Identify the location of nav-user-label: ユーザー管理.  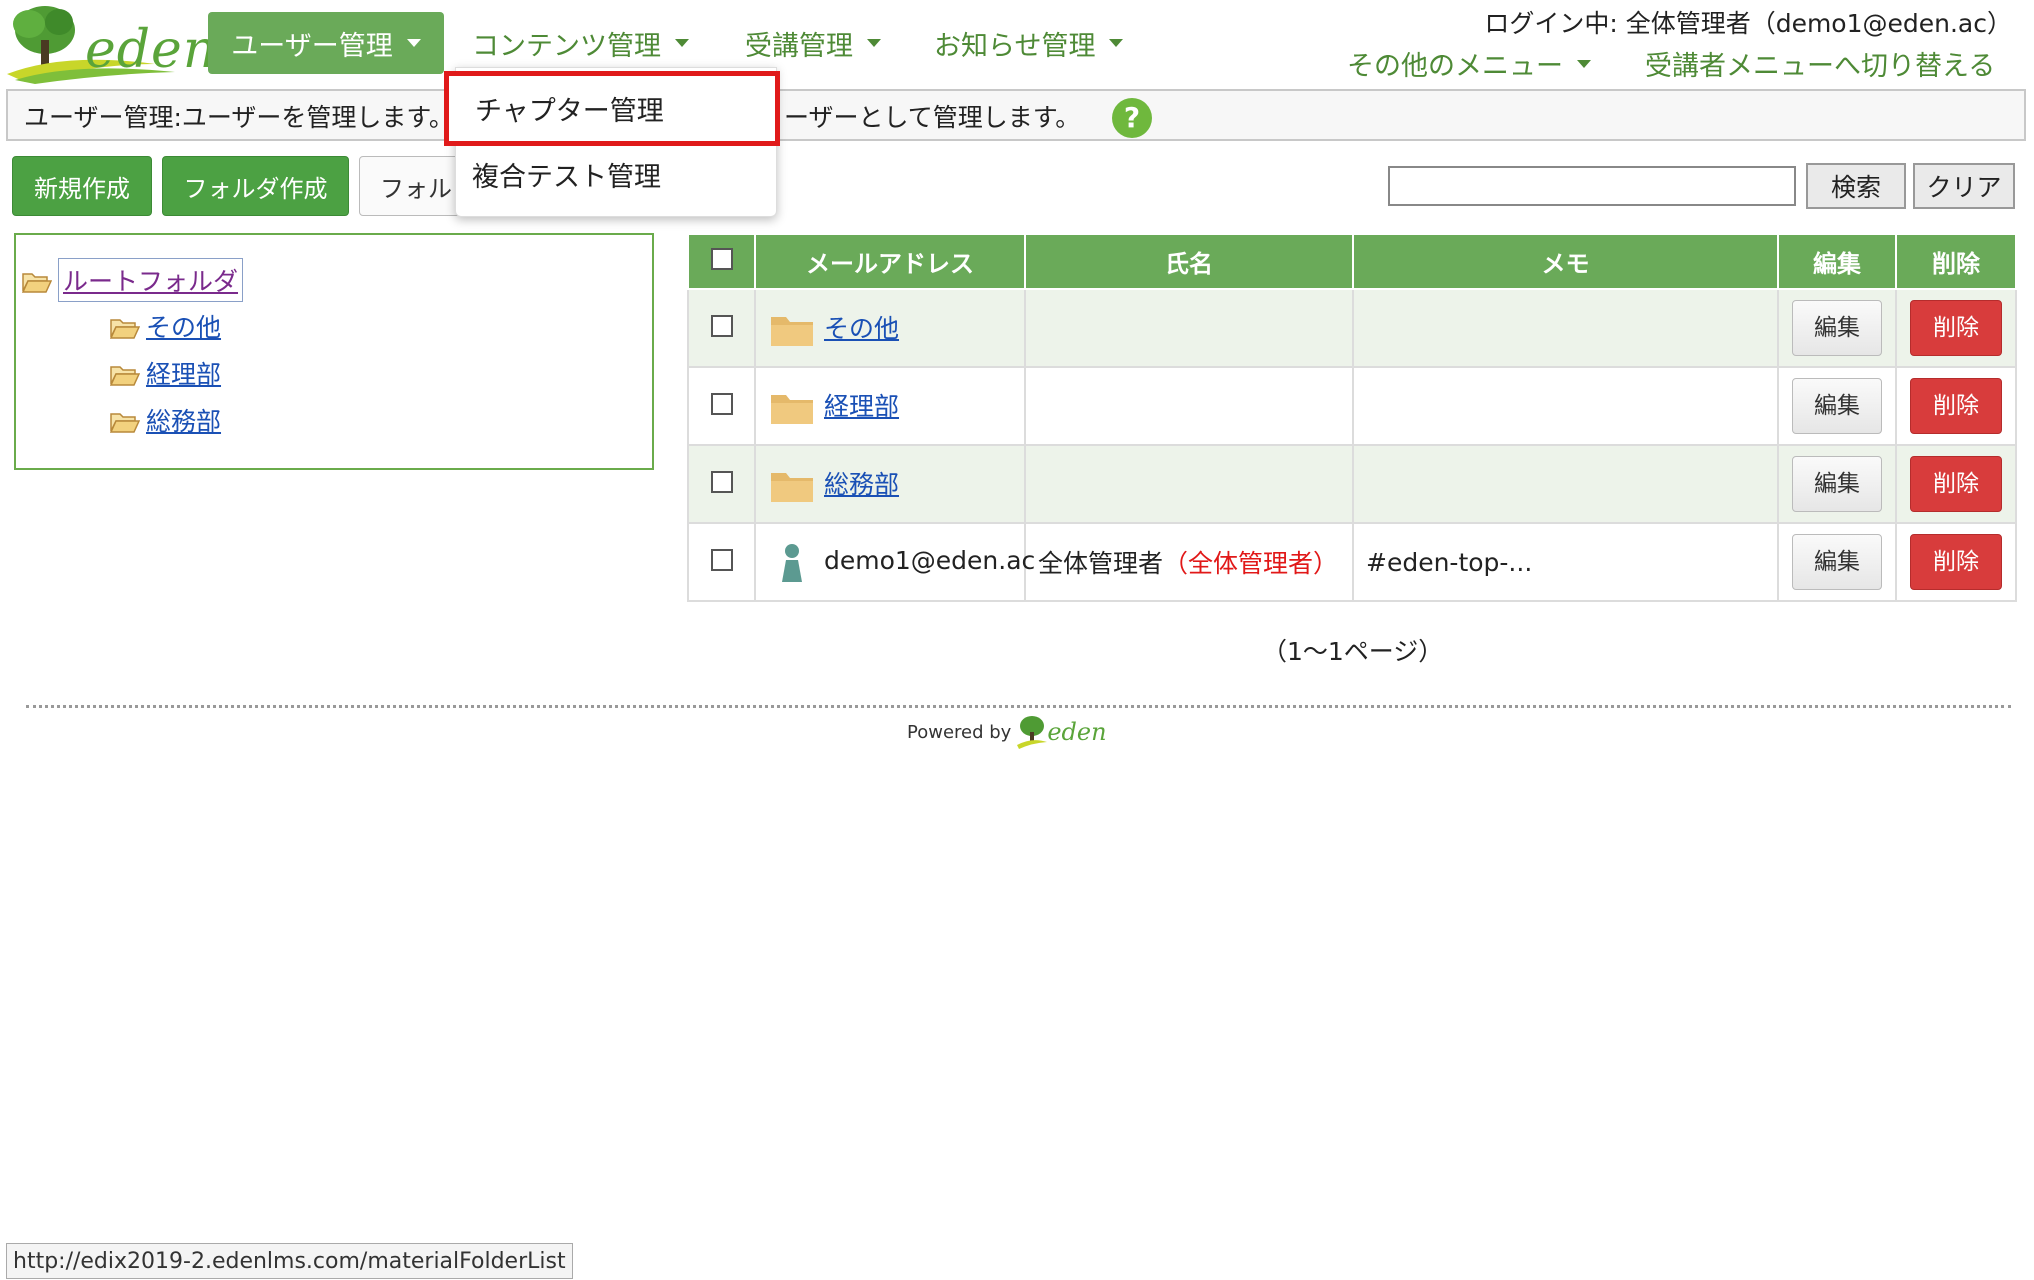
(312, 46).